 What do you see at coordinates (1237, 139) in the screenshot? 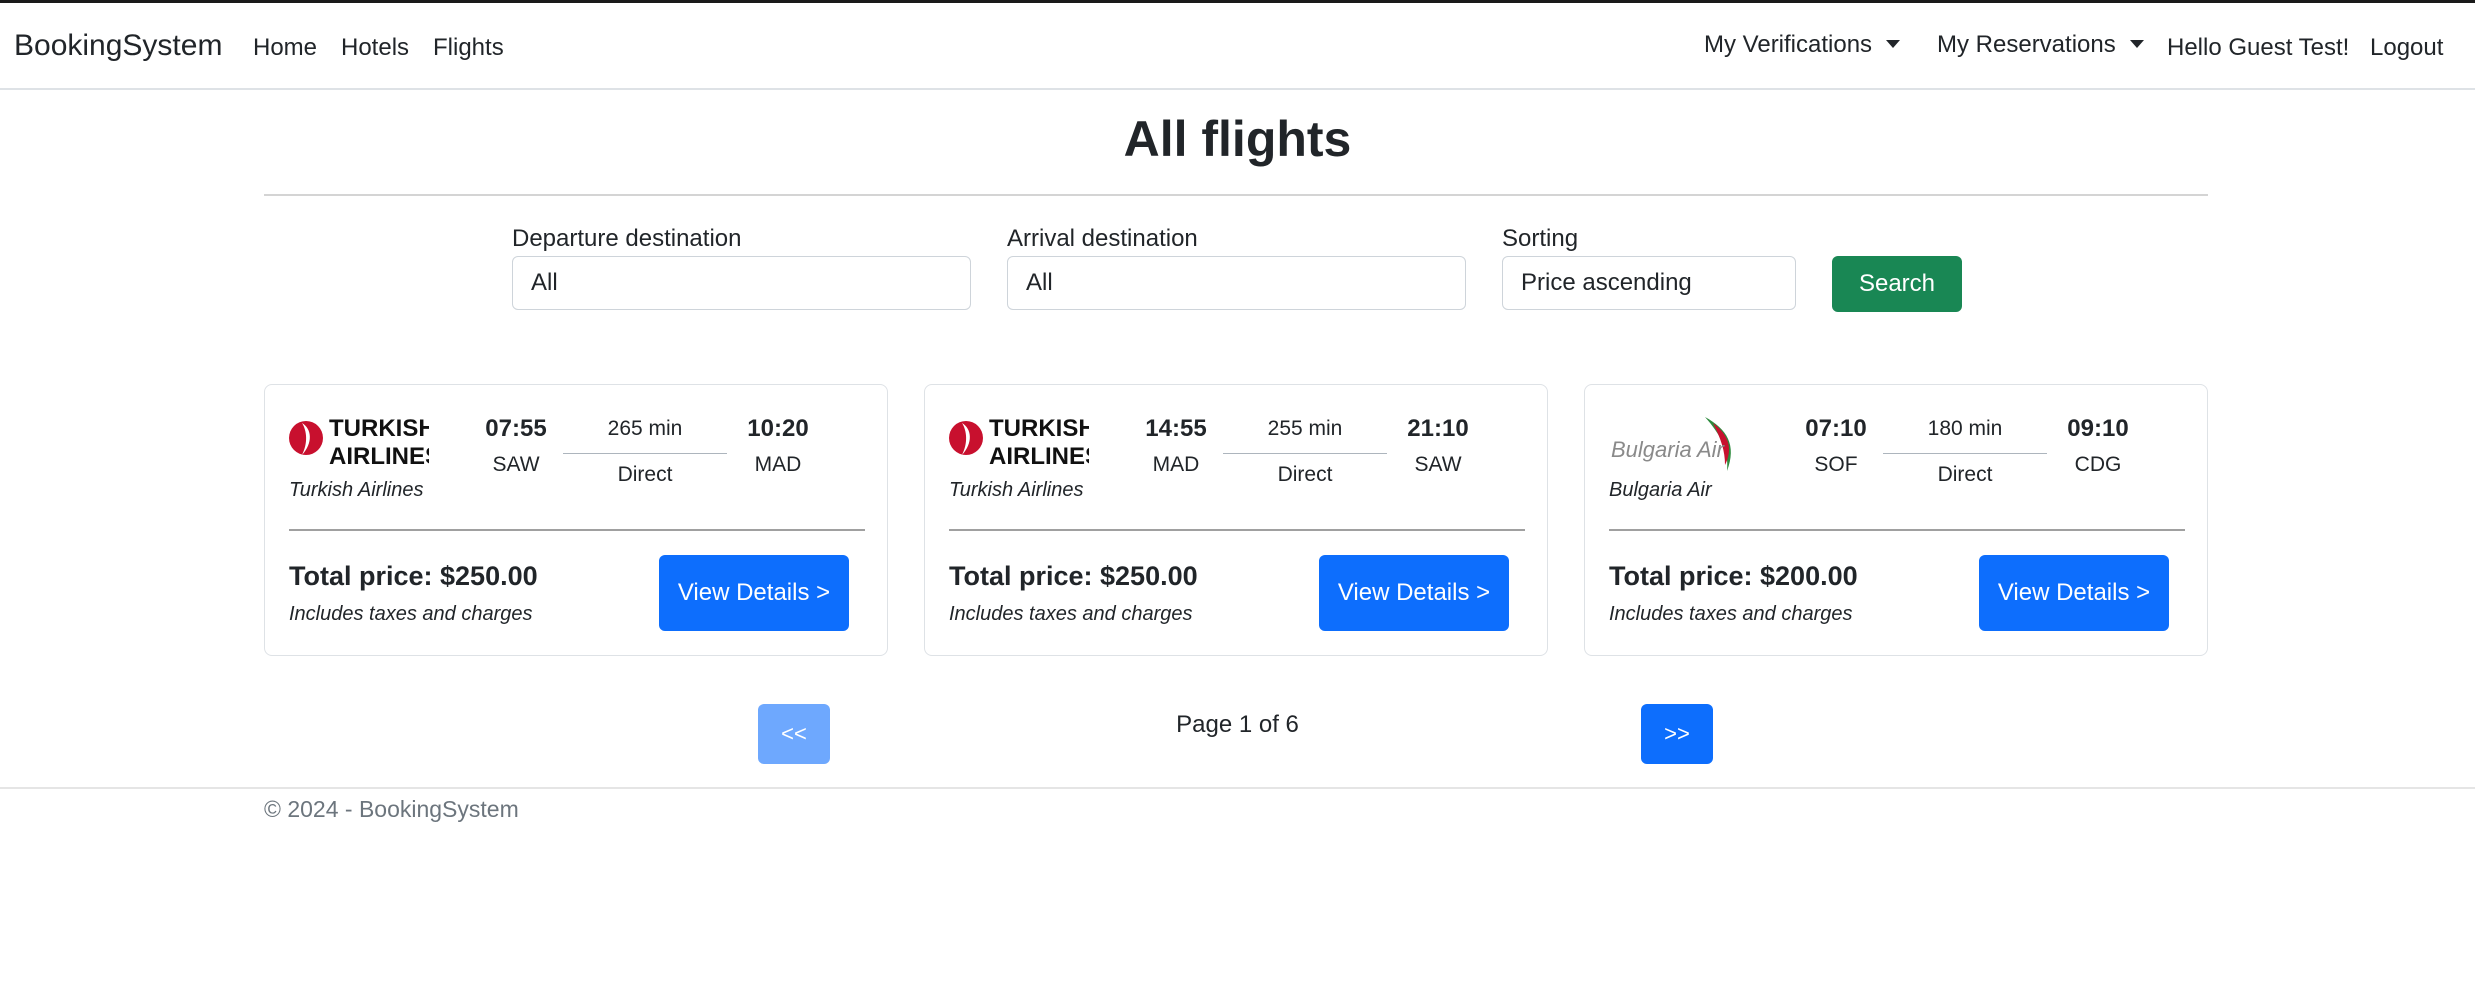
I see `page-title: All flights` at bounding box center [1237, 139].